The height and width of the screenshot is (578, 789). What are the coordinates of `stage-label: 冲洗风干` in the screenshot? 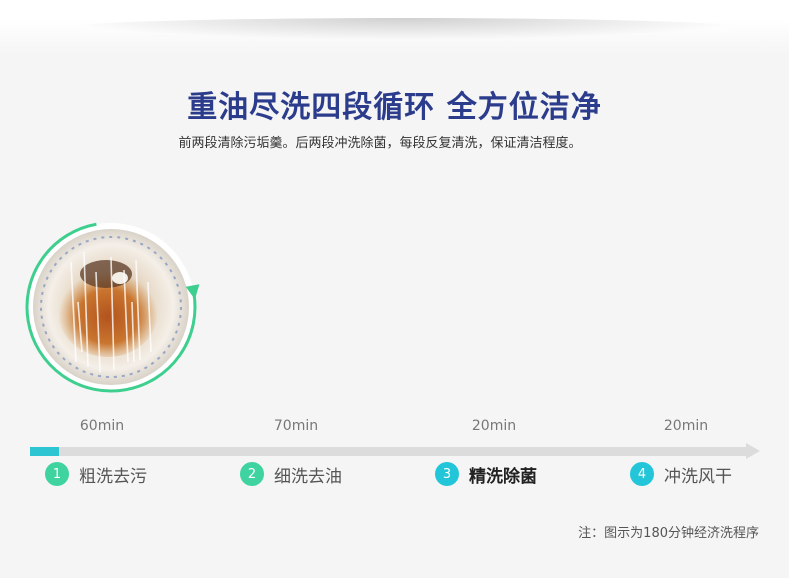 It's located at (698, 476).